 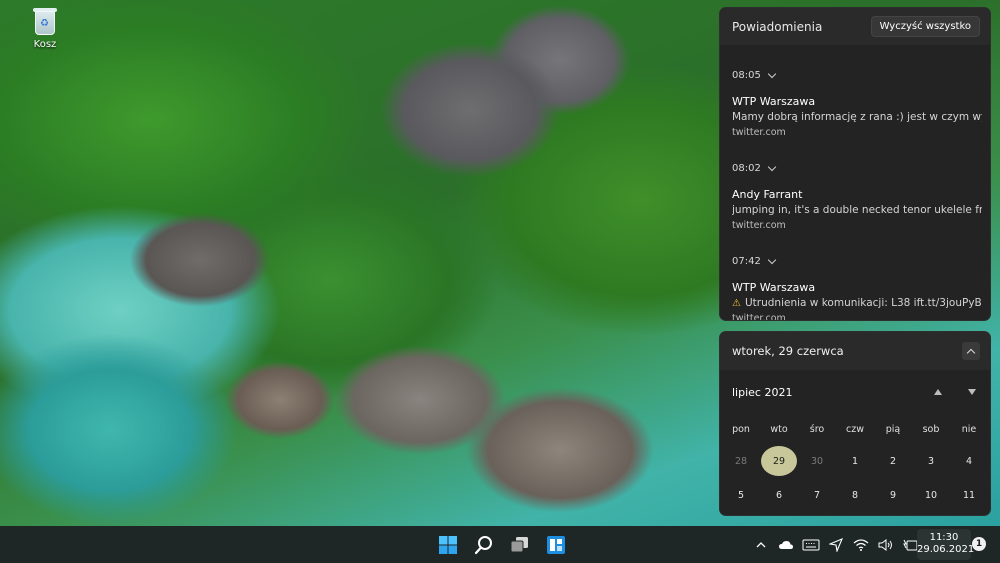 What do you see at coordinates (779, 495) in the screenshot?
I see `calendar-day: 6` at bounding box center [779, 495].